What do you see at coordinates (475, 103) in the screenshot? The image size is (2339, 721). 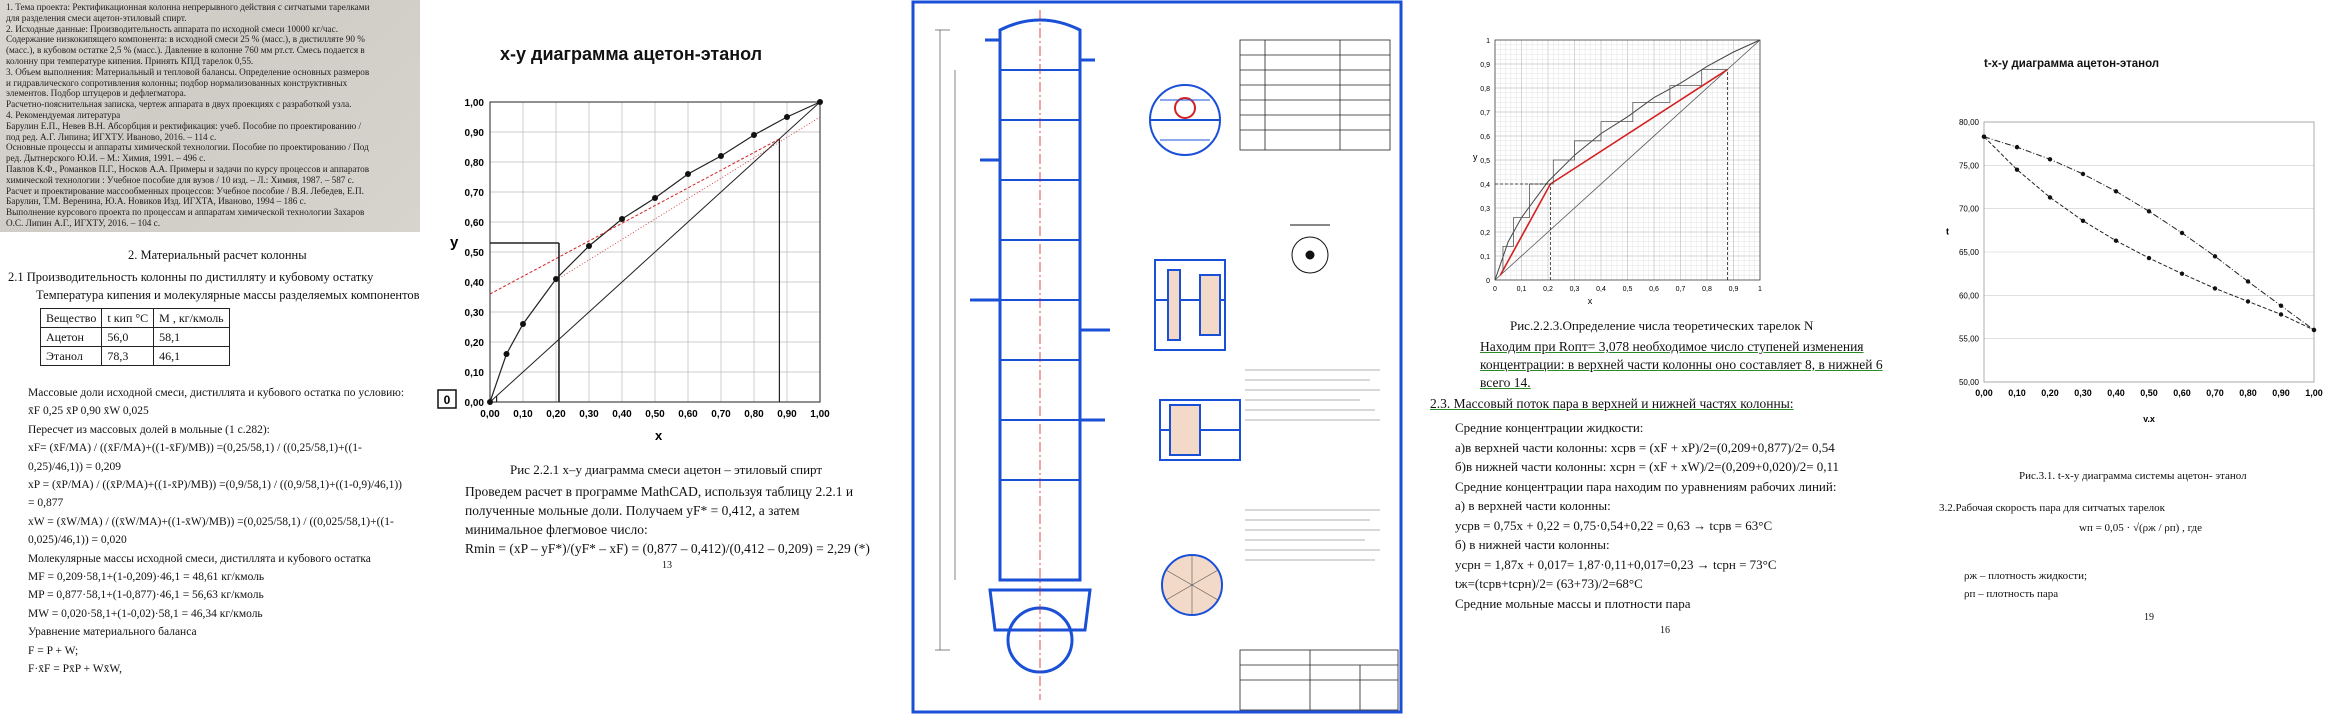 I see `y-tick-label: 1,00` at bounding box center [475, 103].